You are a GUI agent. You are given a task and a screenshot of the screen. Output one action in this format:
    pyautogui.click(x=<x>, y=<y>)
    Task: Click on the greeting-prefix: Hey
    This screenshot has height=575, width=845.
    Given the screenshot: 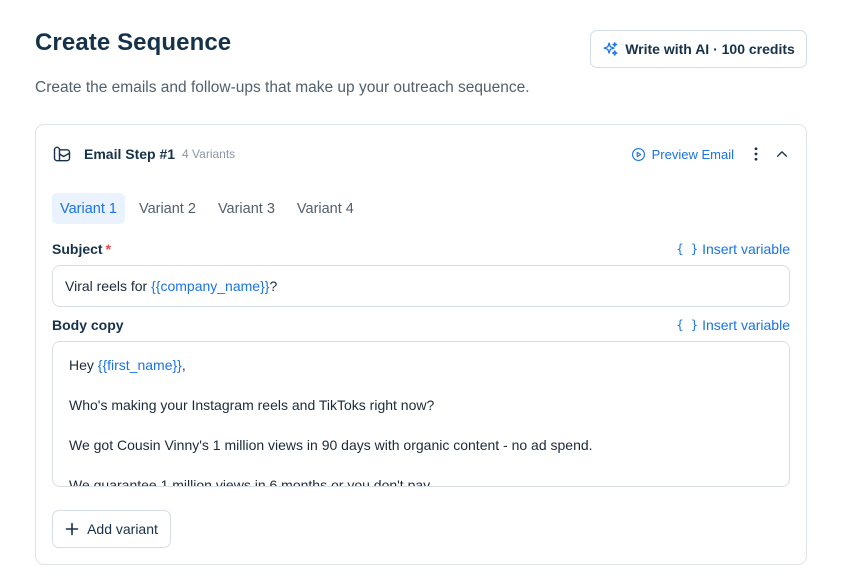 What is the action you would take?
    pyautogui.click(x=83, y=365)
    